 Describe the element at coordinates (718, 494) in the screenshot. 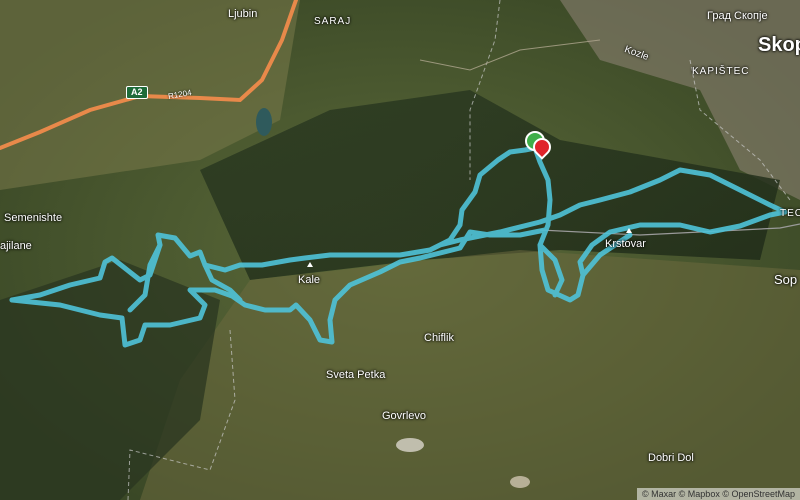

I see `map-attribution: © Maxar © Mapbox © OpenStreetMap` at that location.